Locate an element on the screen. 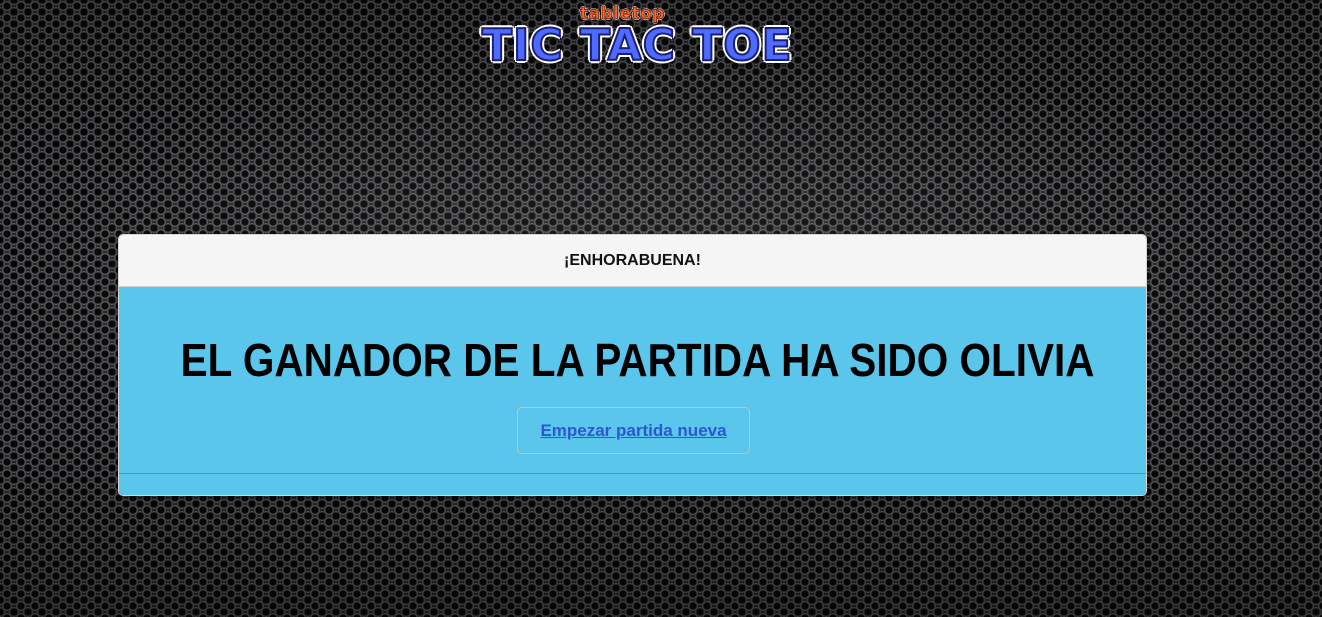  dialog-header: ¡ENHORABUENA! is located at coordinates (632, 261).